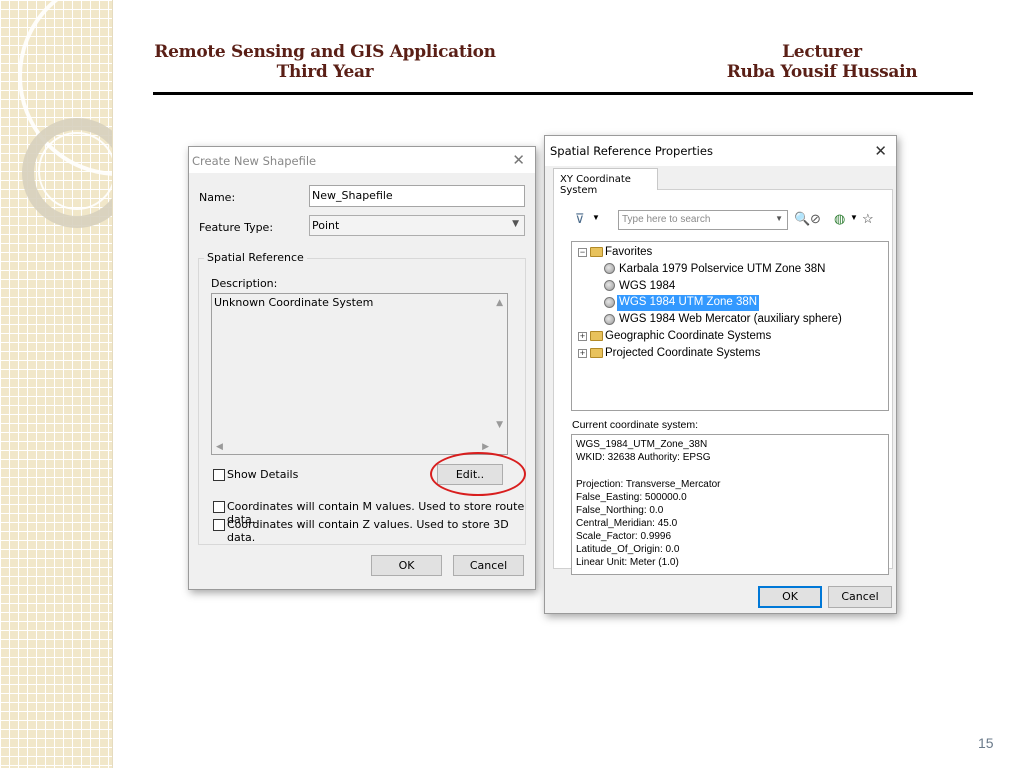 The width and height of the screenshot is (1024, 768). What do you see at coordinates (688, 337) in the screenshot?
I see `tree-item-geographic: Geographic Coordinate Systems` at bounding box center [688, 337].